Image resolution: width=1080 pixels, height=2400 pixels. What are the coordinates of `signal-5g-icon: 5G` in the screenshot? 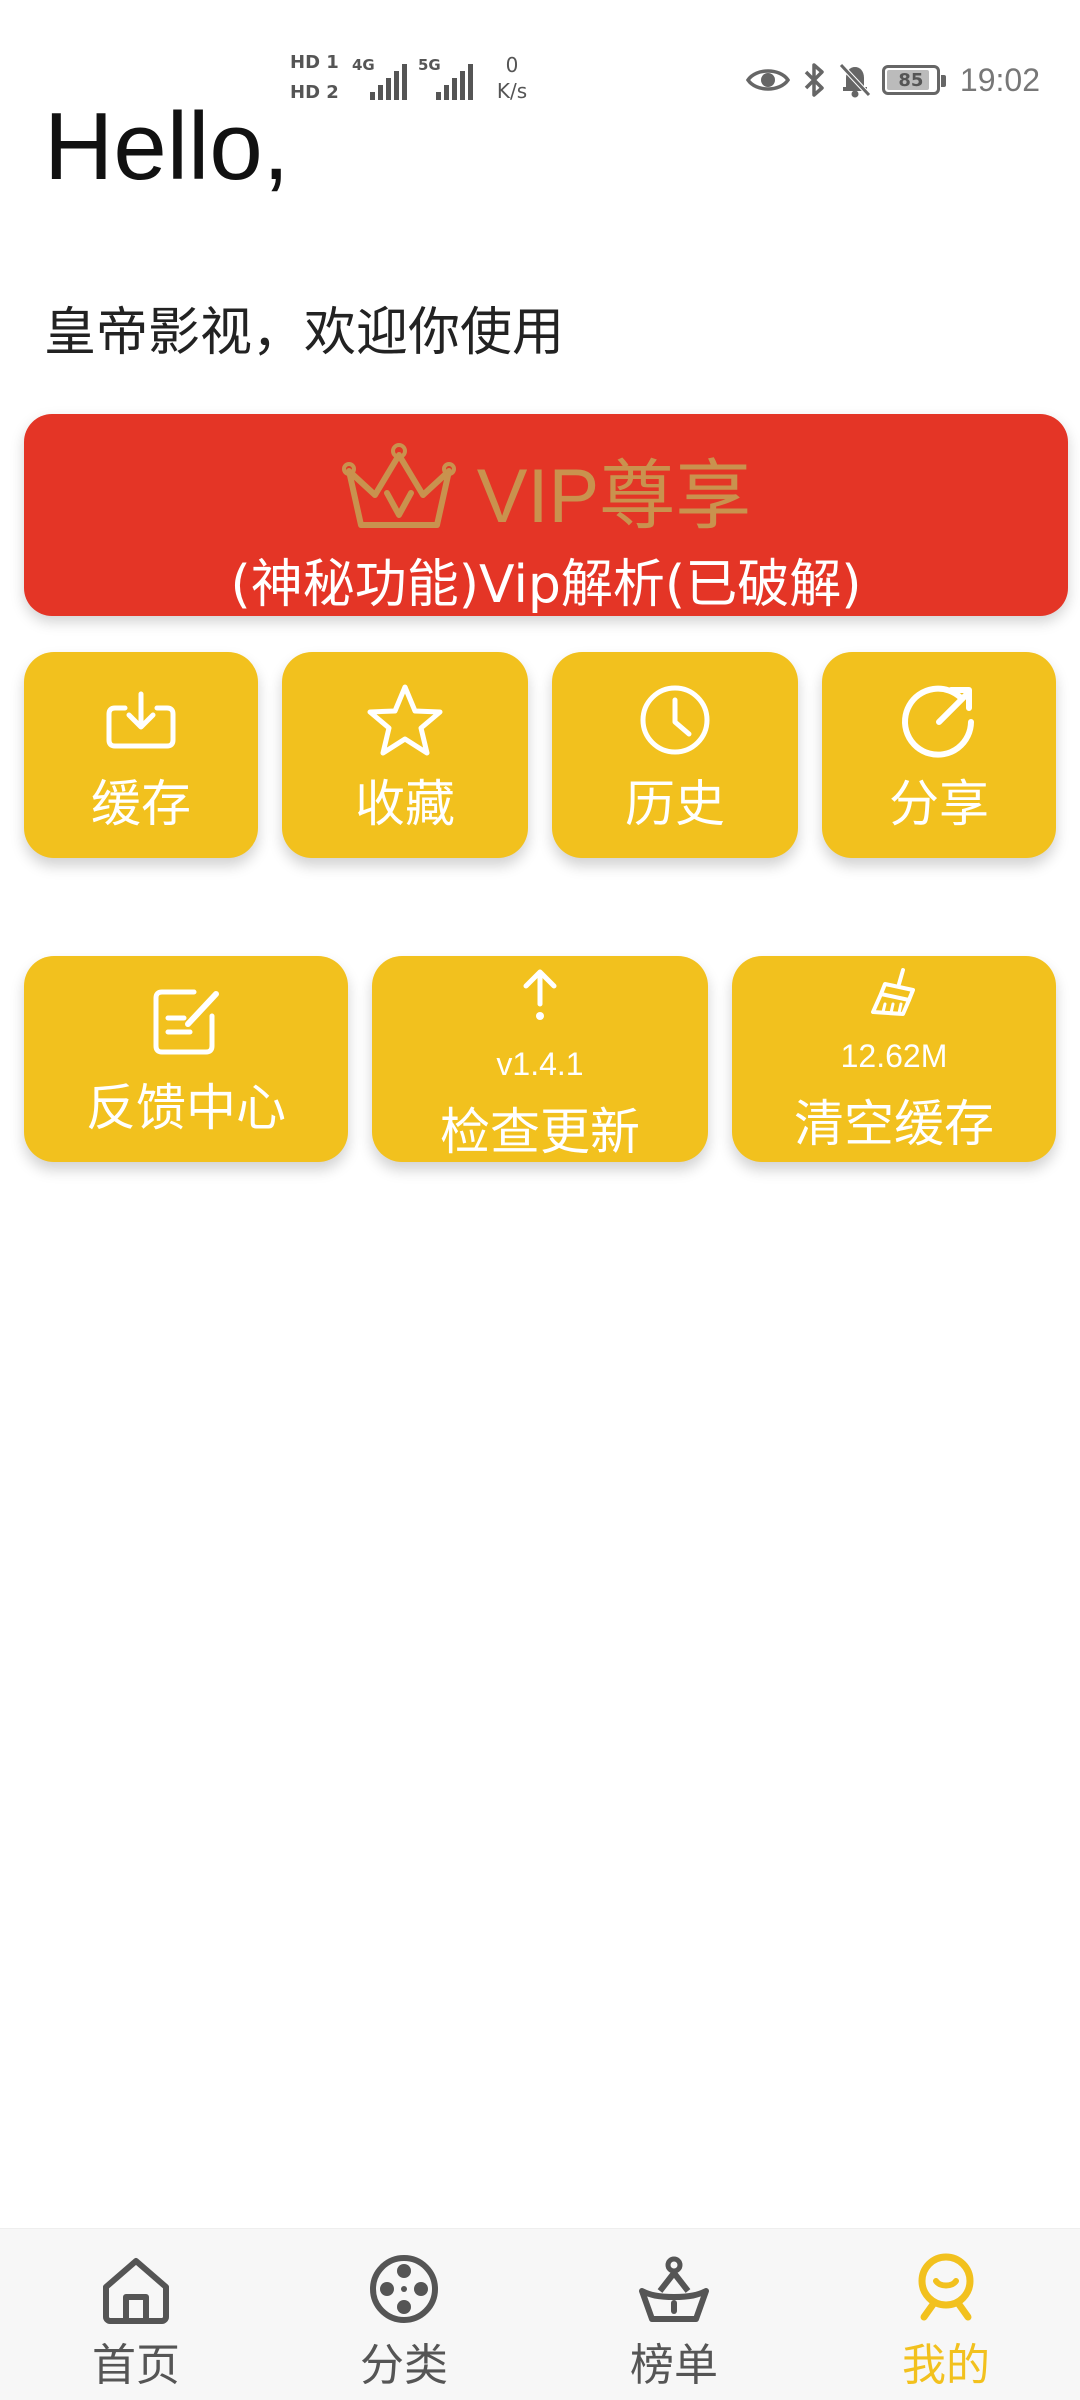 It's located at (448, 78).